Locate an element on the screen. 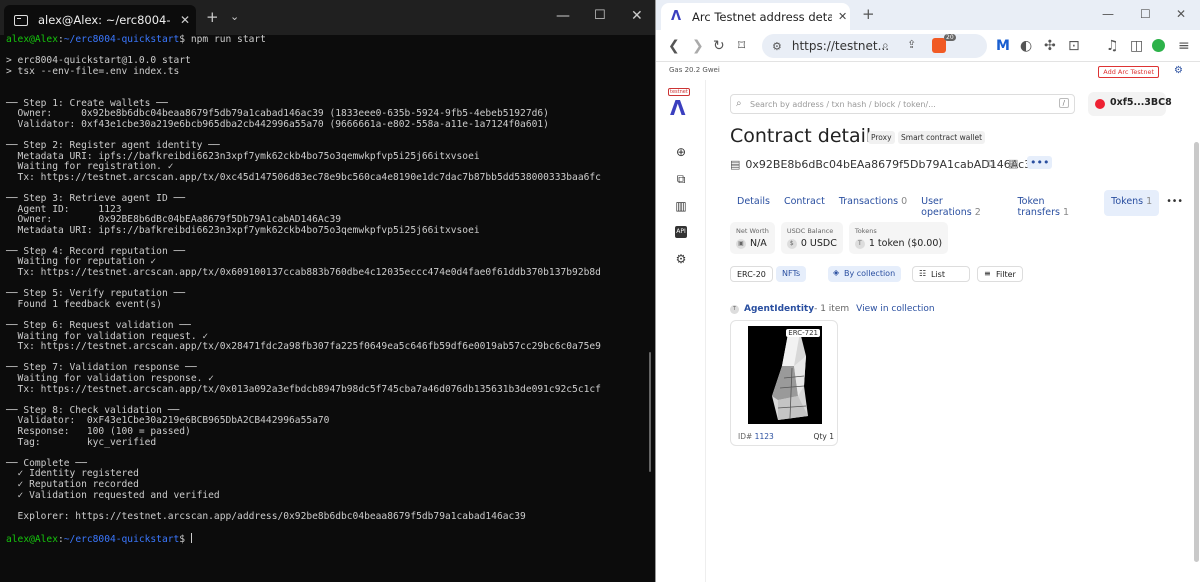 This screenshot has width=1200, height=582. list-label: List is located at coordinates (938, 274).